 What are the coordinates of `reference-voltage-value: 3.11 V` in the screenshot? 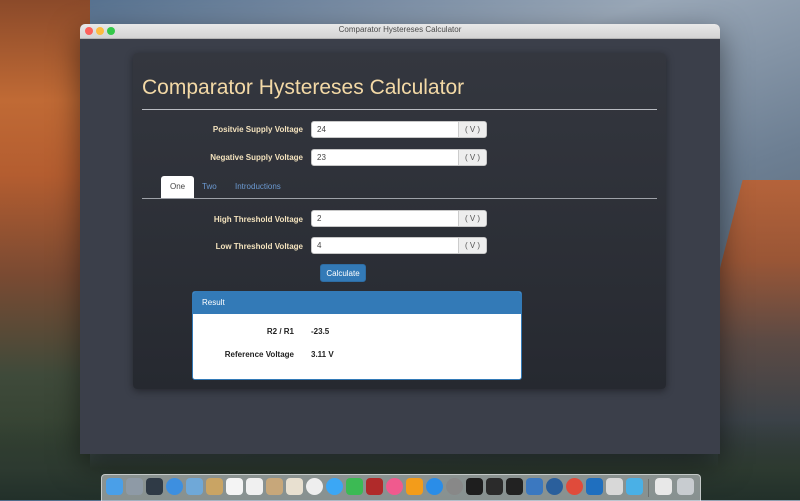 It's located at (322, 354).